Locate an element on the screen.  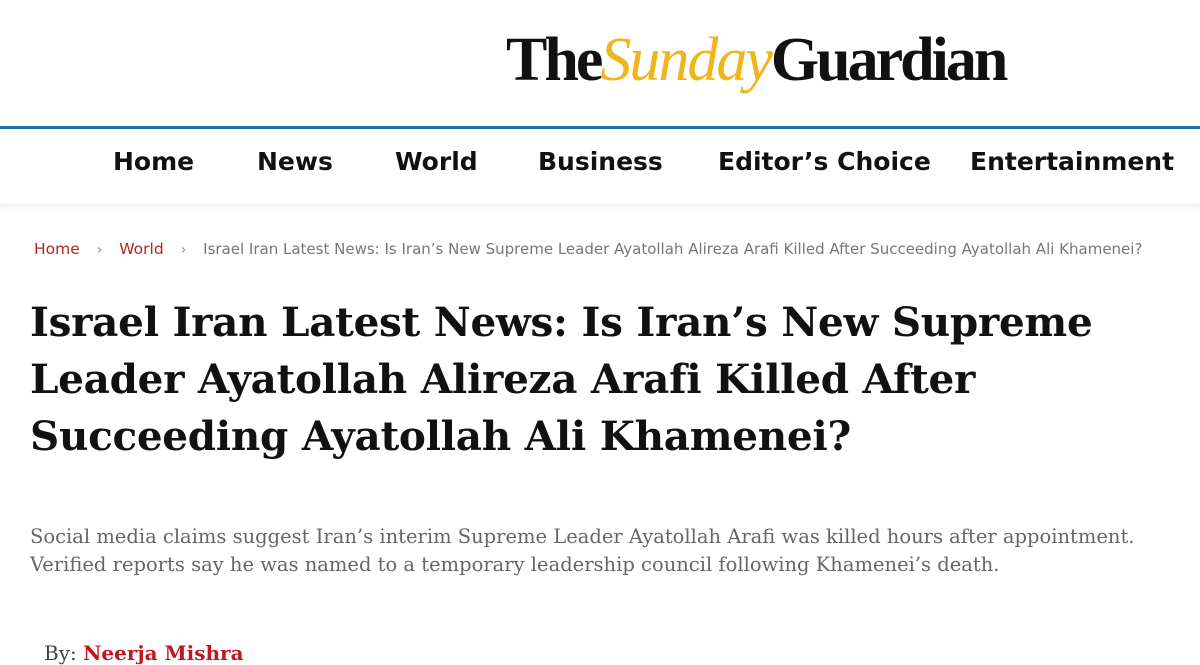
logo-guardian: Guardian is located at coordinates (889, 60).